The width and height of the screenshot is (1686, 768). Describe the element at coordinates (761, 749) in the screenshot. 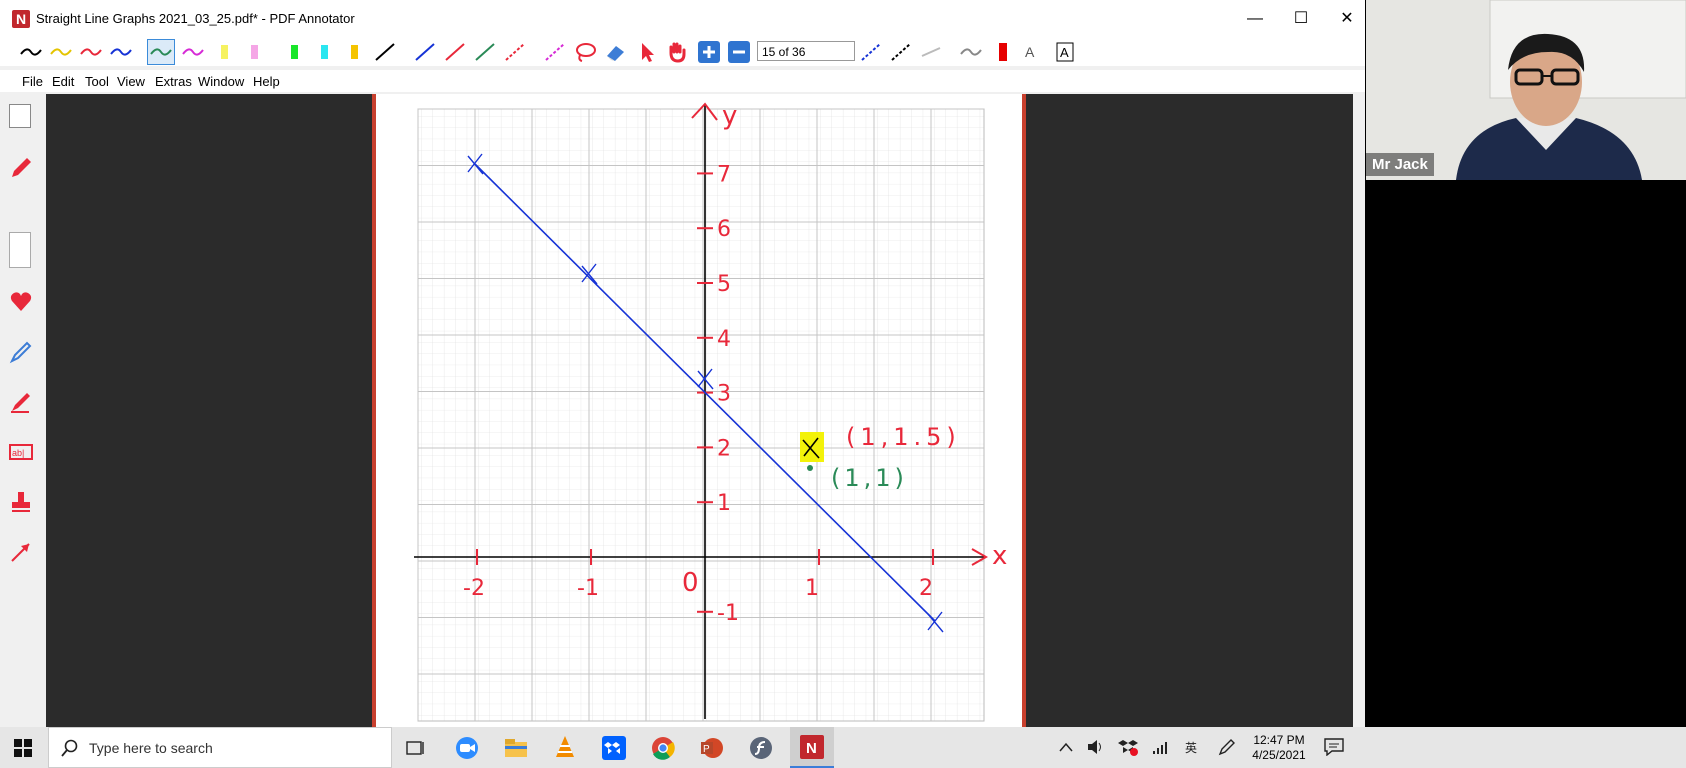

I see `flash-icon` at that location.